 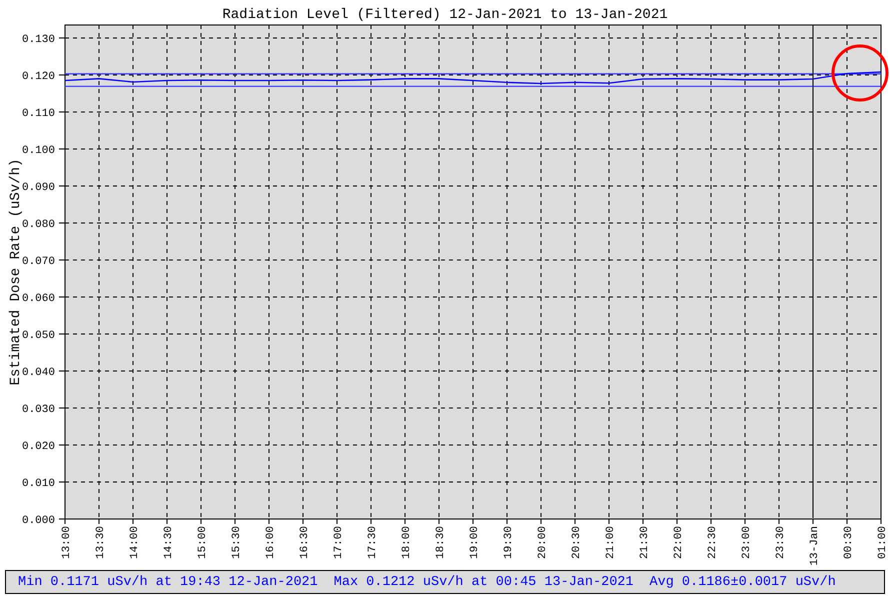 I want to click on axis-label: 15:00, so click(x=203, y=543).